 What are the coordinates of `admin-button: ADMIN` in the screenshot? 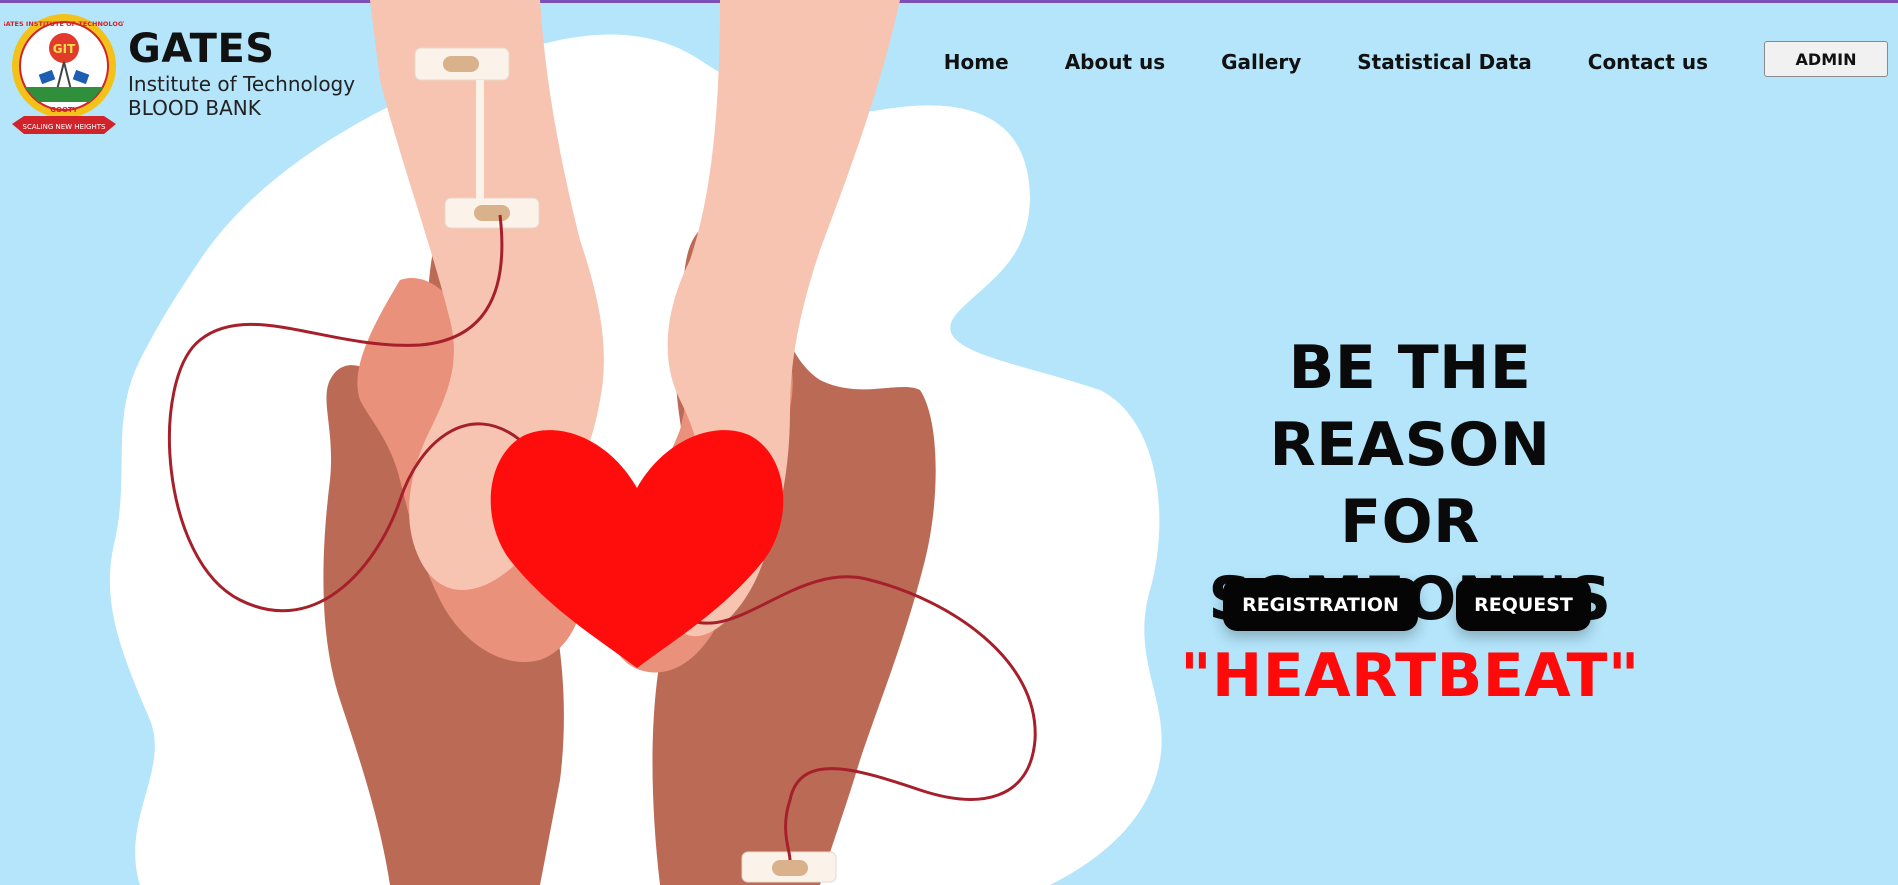 It's located at (1826, 59).